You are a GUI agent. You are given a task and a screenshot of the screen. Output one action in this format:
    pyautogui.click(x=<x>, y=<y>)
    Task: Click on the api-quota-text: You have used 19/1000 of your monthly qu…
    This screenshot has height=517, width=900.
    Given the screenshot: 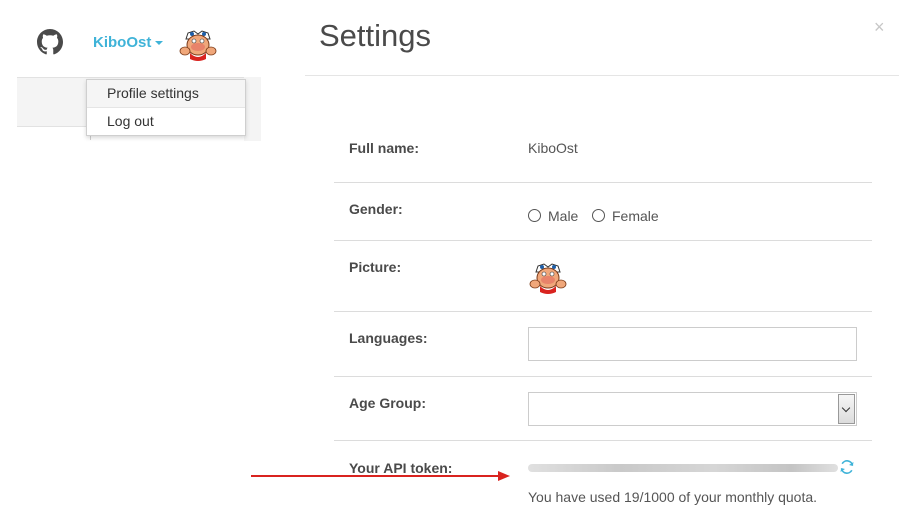 What is the action you would take?
    pyautogui.click(x=673, y=497)
    